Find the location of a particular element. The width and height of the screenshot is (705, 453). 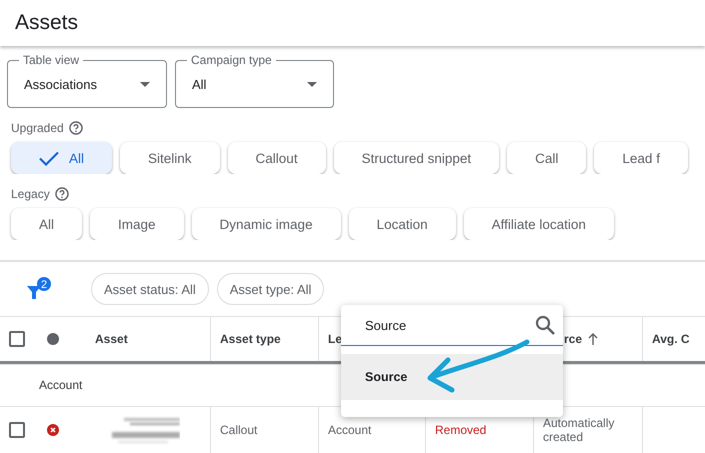

filter-chip: Asset status: All is located at coordinates (150, 289).